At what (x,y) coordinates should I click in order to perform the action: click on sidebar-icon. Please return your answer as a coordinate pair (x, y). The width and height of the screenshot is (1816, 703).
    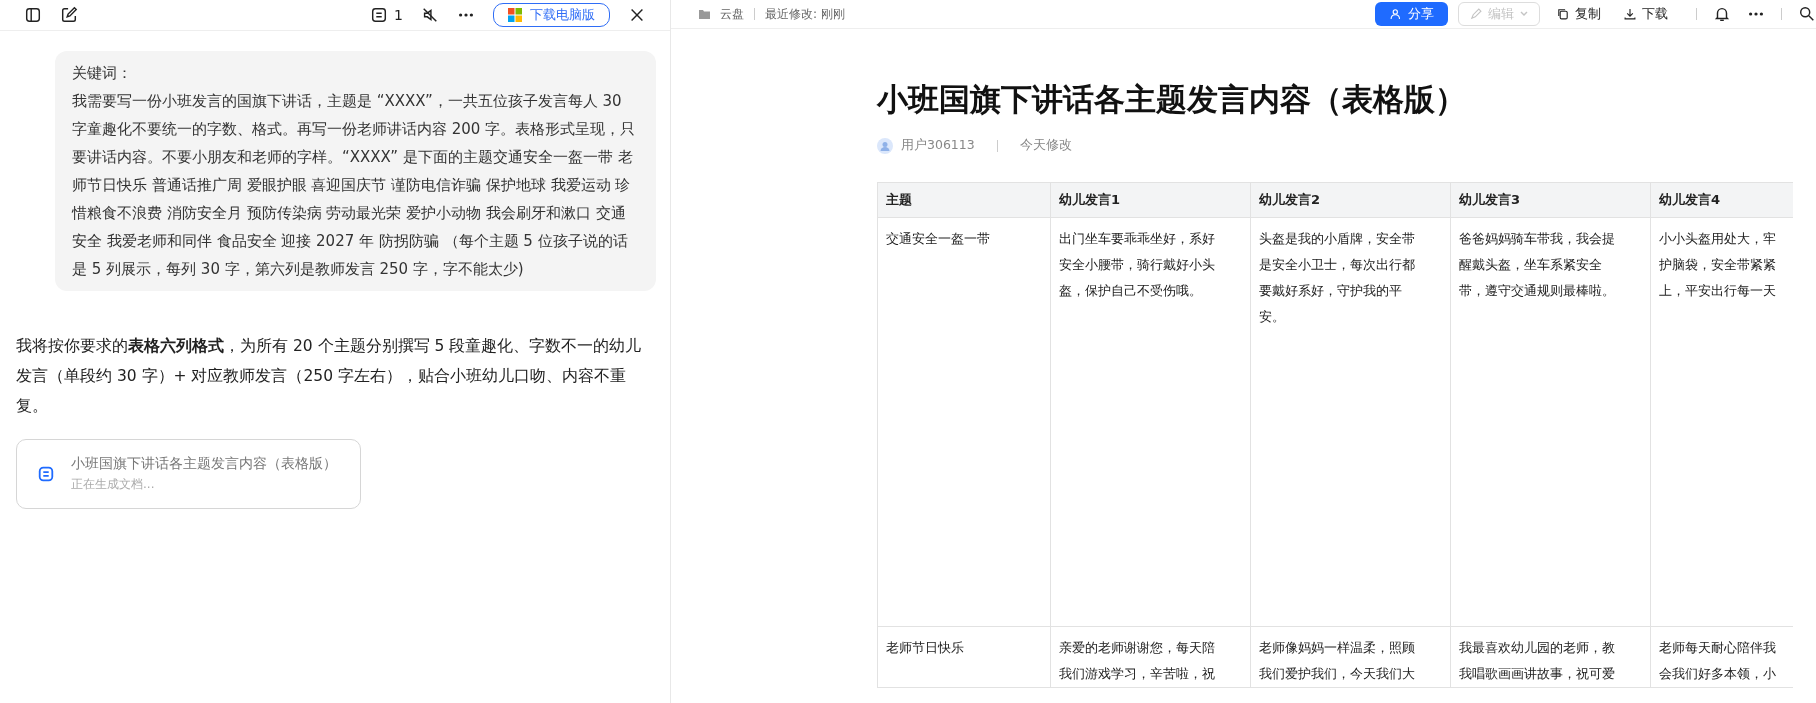
    Looking at the image, I should click on (33, 15).